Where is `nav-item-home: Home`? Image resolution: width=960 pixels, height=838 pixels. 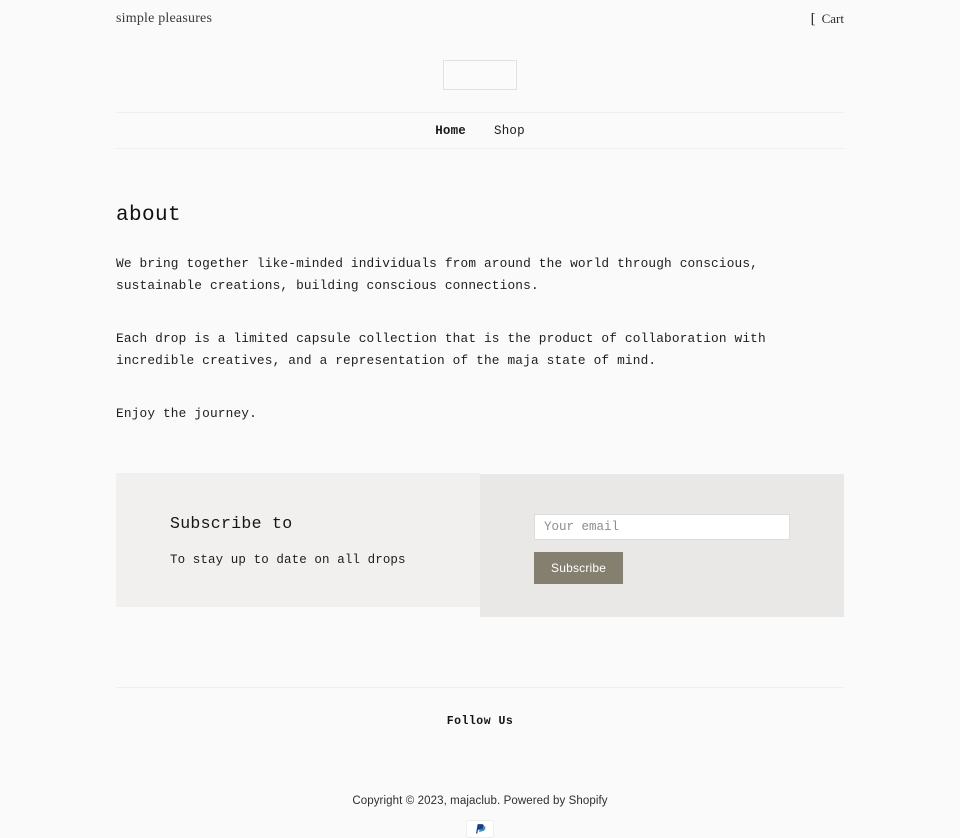 nav-item-home: Home is located at coordinates (450, 131).